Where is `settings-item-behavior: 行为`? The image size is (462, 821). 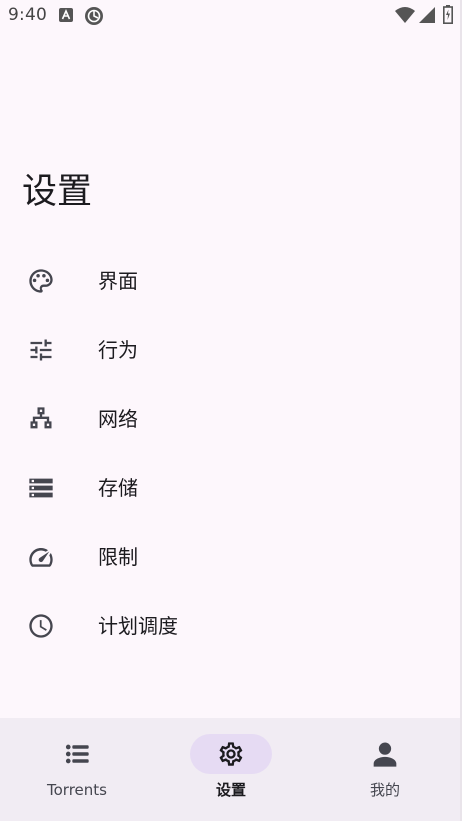 settings-item-behavior: 行为 is located at coordinates (231, 349).